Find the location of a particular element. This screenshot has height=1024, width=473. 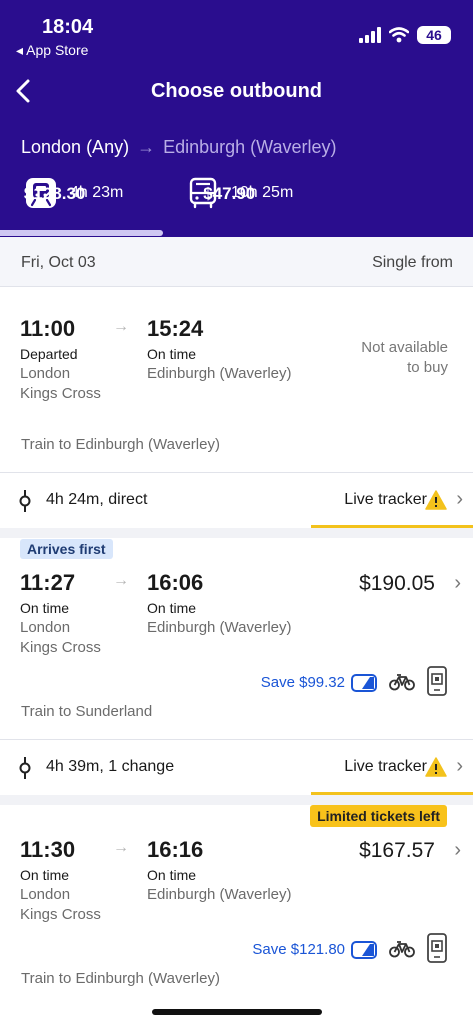

depart-time: 11:30 is located at coordinates (48, 849).